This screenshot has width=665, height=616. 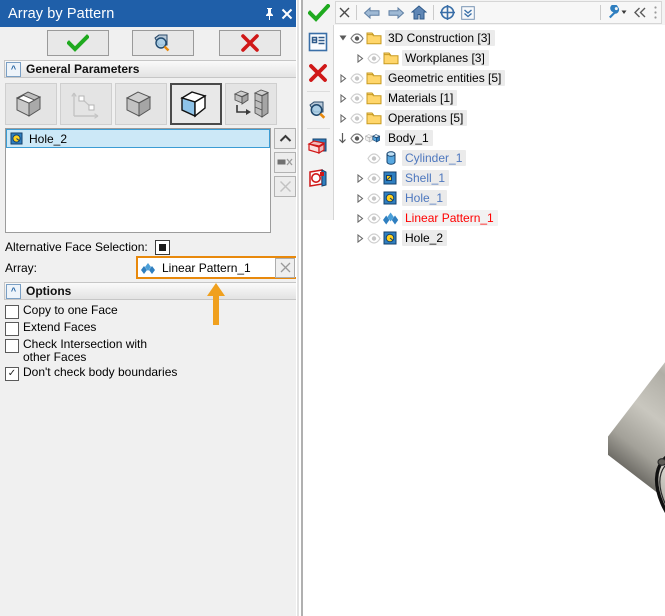 What do you see at coordinates (150, 328) in the screenshot?
I see `option-extend-faces: Extend Faces` at bounding box center [150, 328].